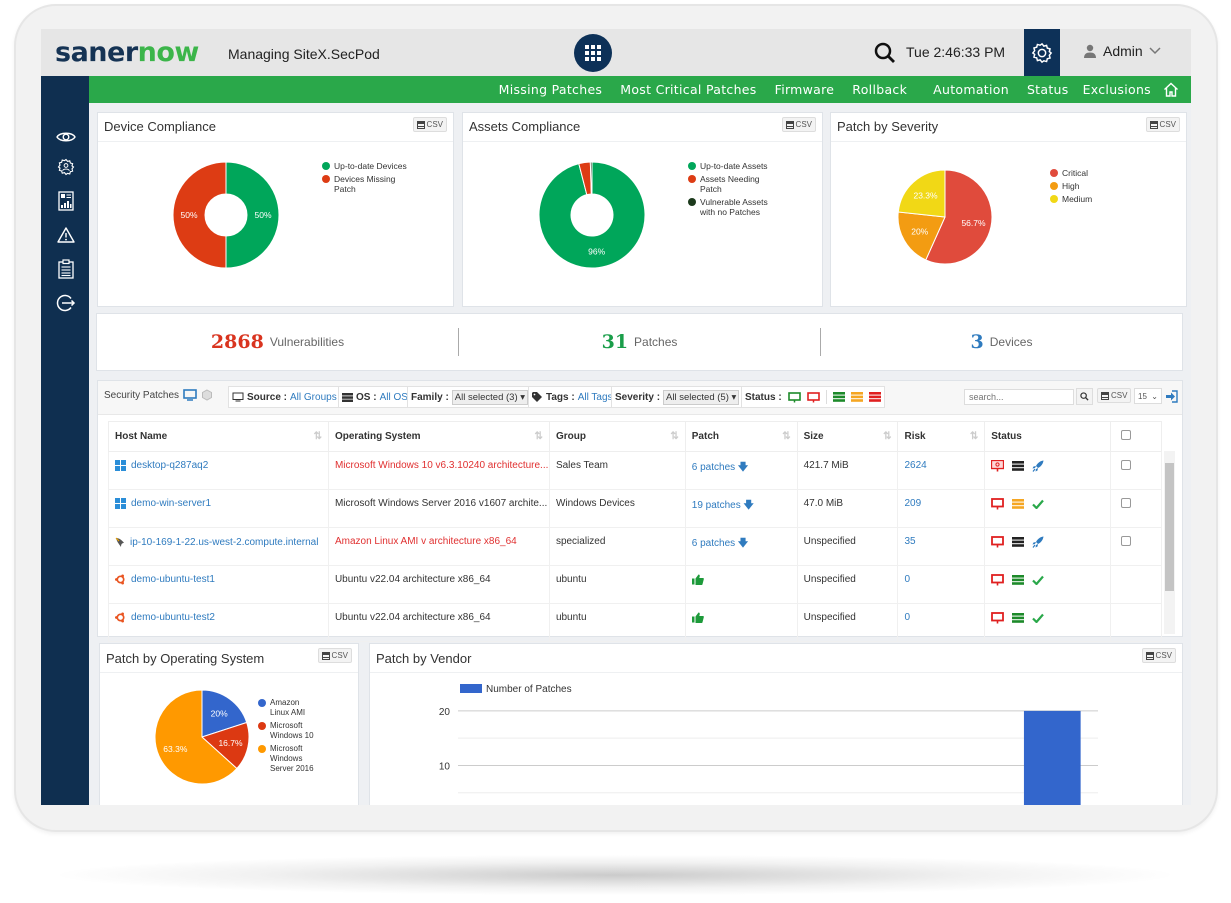 The height and width of the screenshot is (903, 1231). Describe the element at coordinates (190, 395) in the screenshot. I see `device-view-icon` at that location.